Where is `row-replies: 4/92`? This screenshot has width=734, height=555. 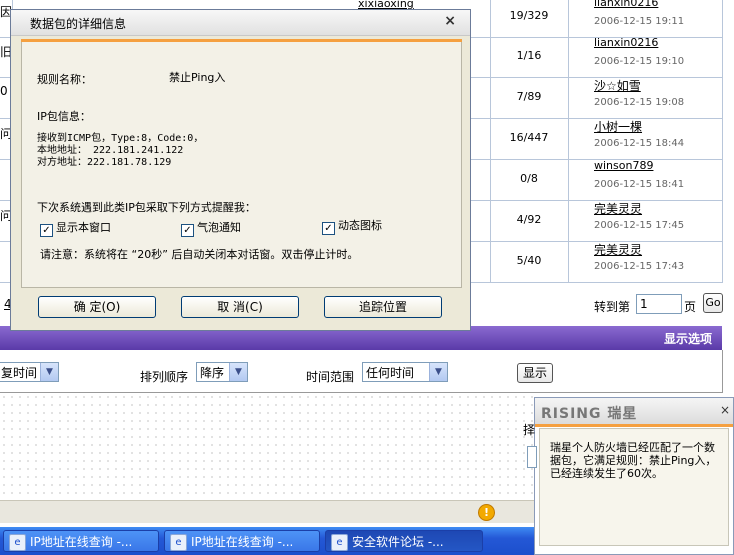
row-replies: 4/92 is located at coordinates (529, 219).